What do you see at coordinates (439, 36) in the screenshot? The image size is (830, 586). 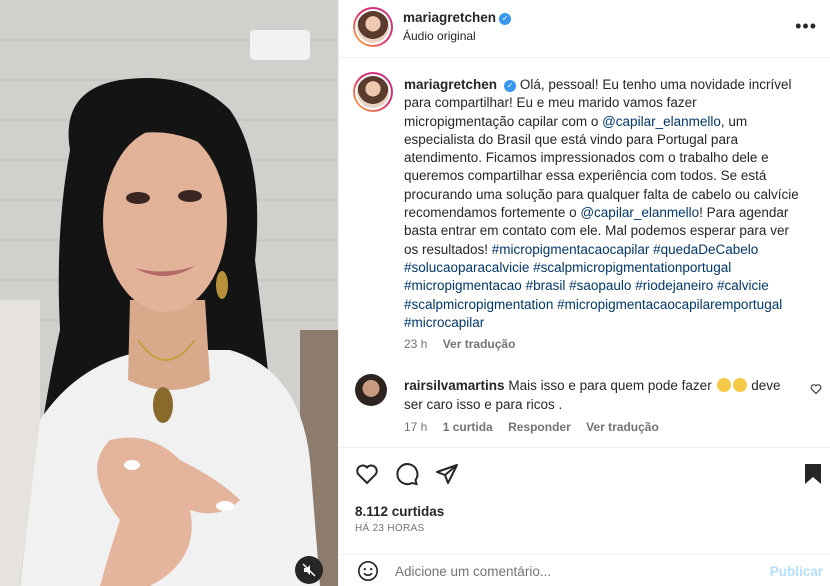 I see `audio-label: Áudio original` at bounding box center [439, 36].